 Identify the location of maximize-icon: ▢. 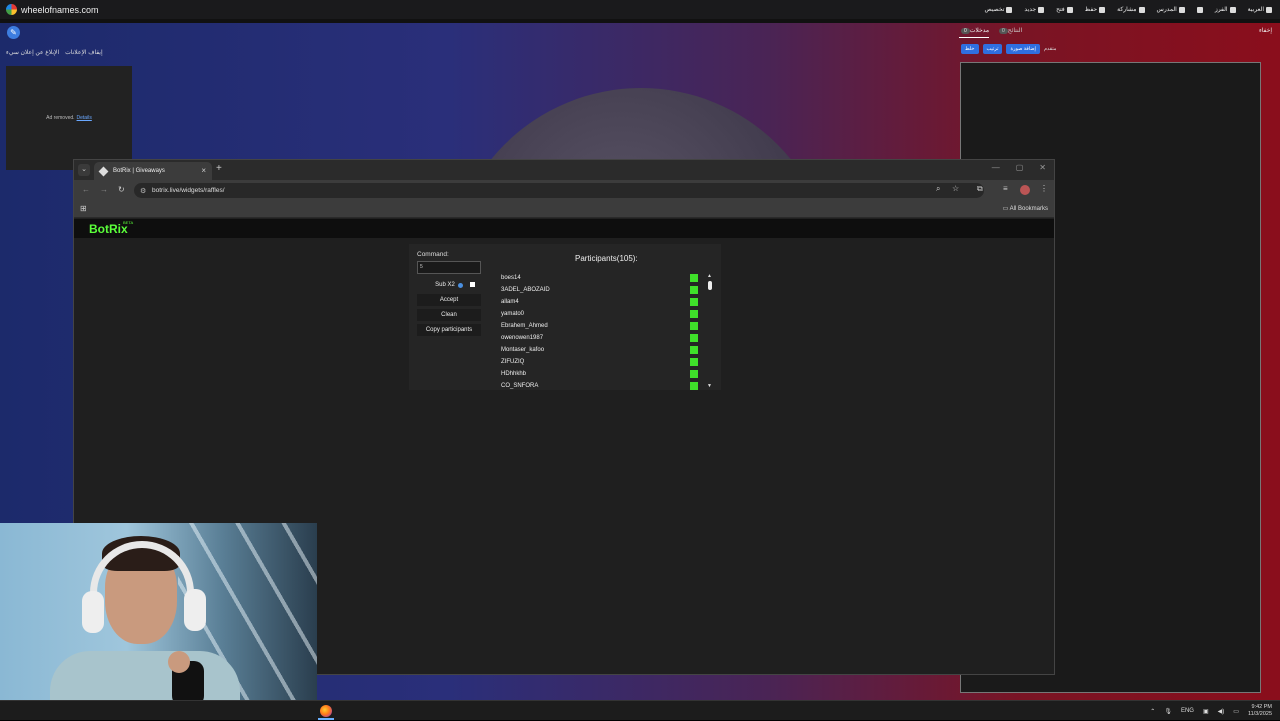
(1020, 167).